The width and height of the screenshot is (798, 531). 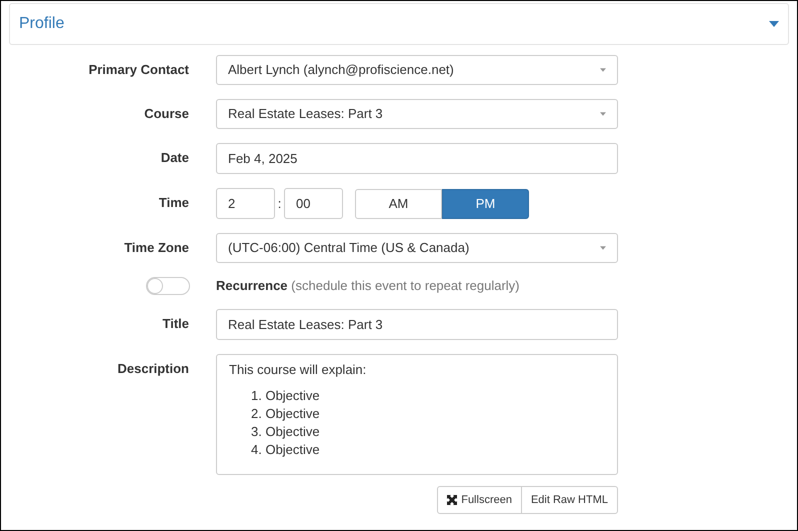 What do you see at coordinates (166, 114) in the screenshot?
I see `field-label: Course` at bounding box center [166, 114].